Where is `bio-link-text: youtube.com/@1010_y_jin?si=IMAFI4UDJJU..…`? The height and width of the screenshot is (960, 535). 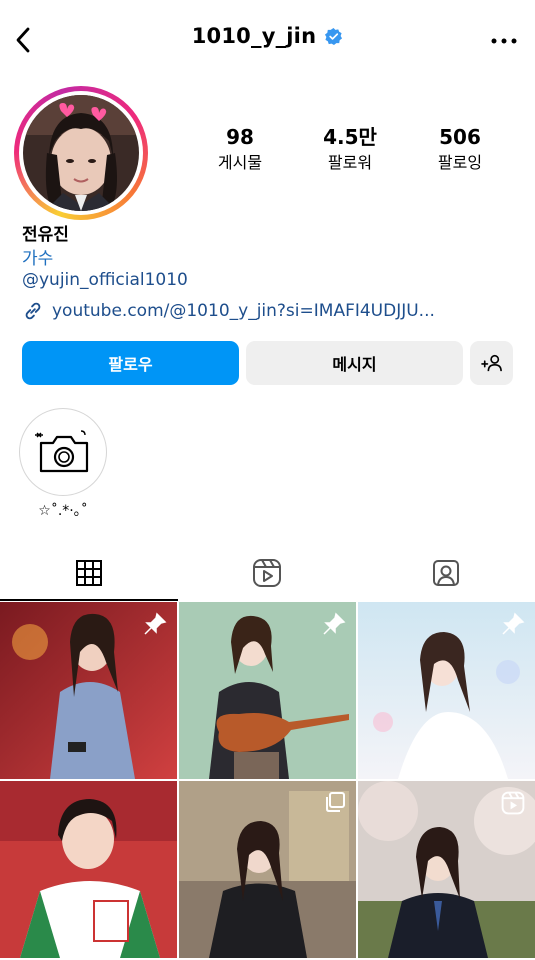 bio-link-text: youtube.com/@1010_y_jin?si=IMAFI4UDJJU..… is located at coordinates (243, 311).